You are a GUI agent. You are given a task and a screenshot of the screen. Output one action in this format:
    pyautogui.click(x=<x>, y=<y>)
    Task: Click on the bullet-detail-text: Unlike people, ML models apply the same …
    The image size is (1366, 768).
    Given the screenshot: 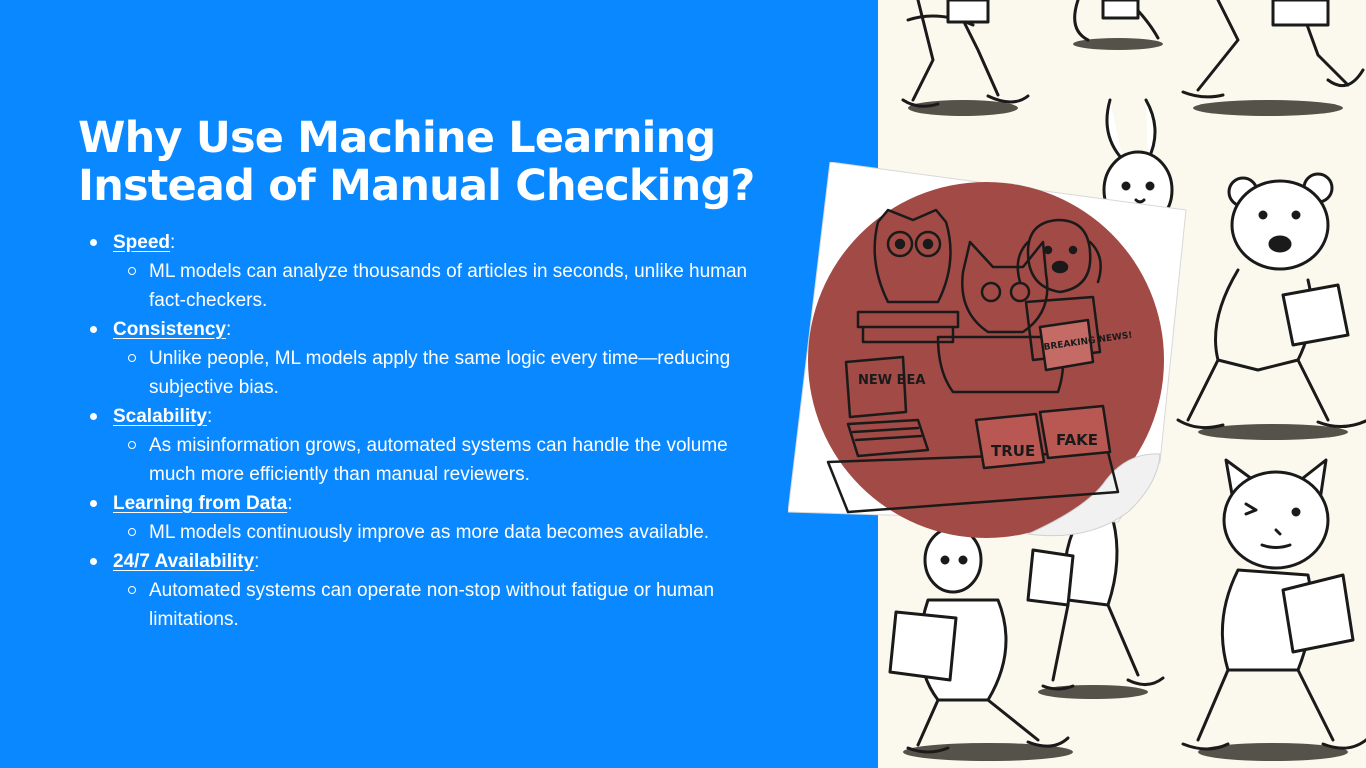 What is the action you would take?
    pyautogui.click(x=440, y=373)
    